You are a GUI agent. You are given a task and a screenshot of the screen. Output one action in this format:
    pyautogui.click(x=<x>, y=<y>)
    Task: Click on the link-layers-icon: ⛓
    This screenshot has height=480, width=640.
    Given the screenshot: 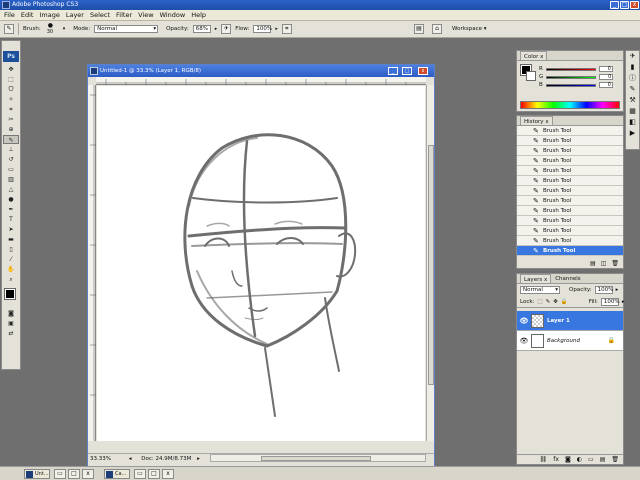 What is the action you would take?
    pyautogui.click(x=544, y=459)
    